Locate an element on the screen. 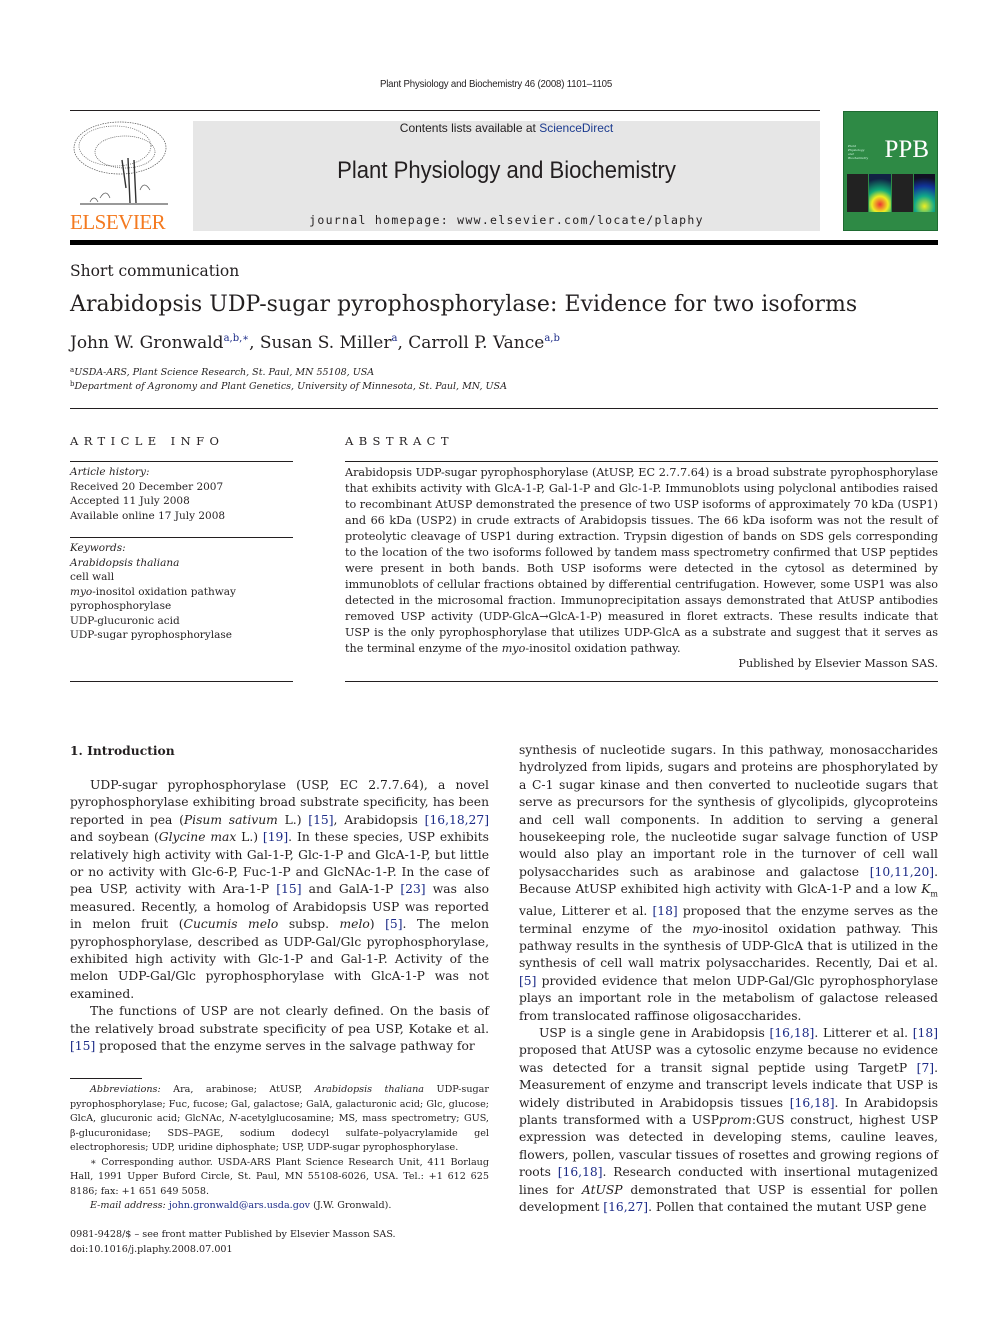  journal-cover-thumbnail: Plant Physiology and Biochemistry PPB is located at coordinates (890, 171).